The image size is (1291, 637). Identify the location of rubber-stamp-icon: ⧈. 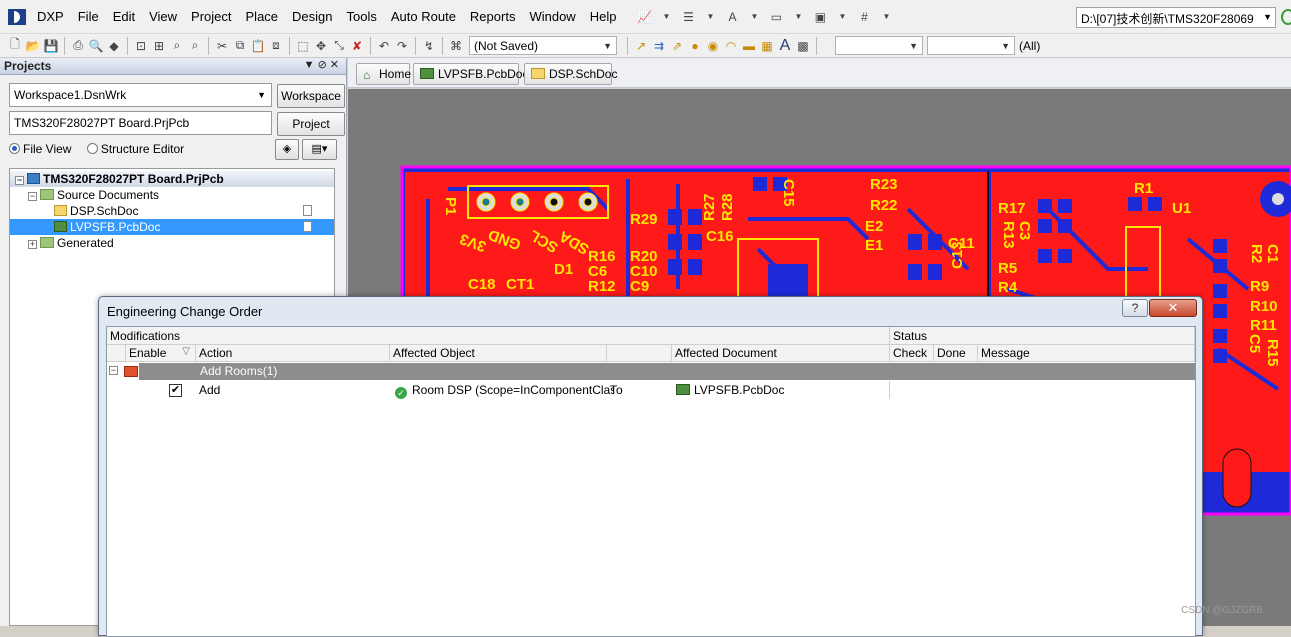
(276, 46).